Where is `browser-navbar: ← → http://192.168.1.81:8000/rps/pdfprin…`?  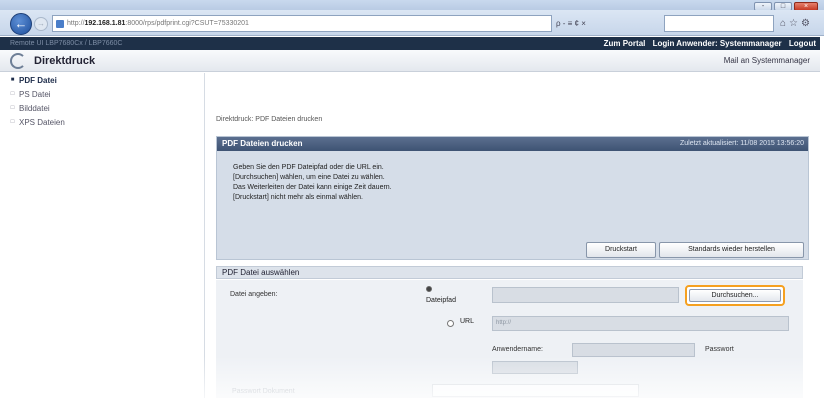
browser-navbar: ← → http://192.168.1.81:8000/rps/pdfprin… is located at coordinates (412, 23).